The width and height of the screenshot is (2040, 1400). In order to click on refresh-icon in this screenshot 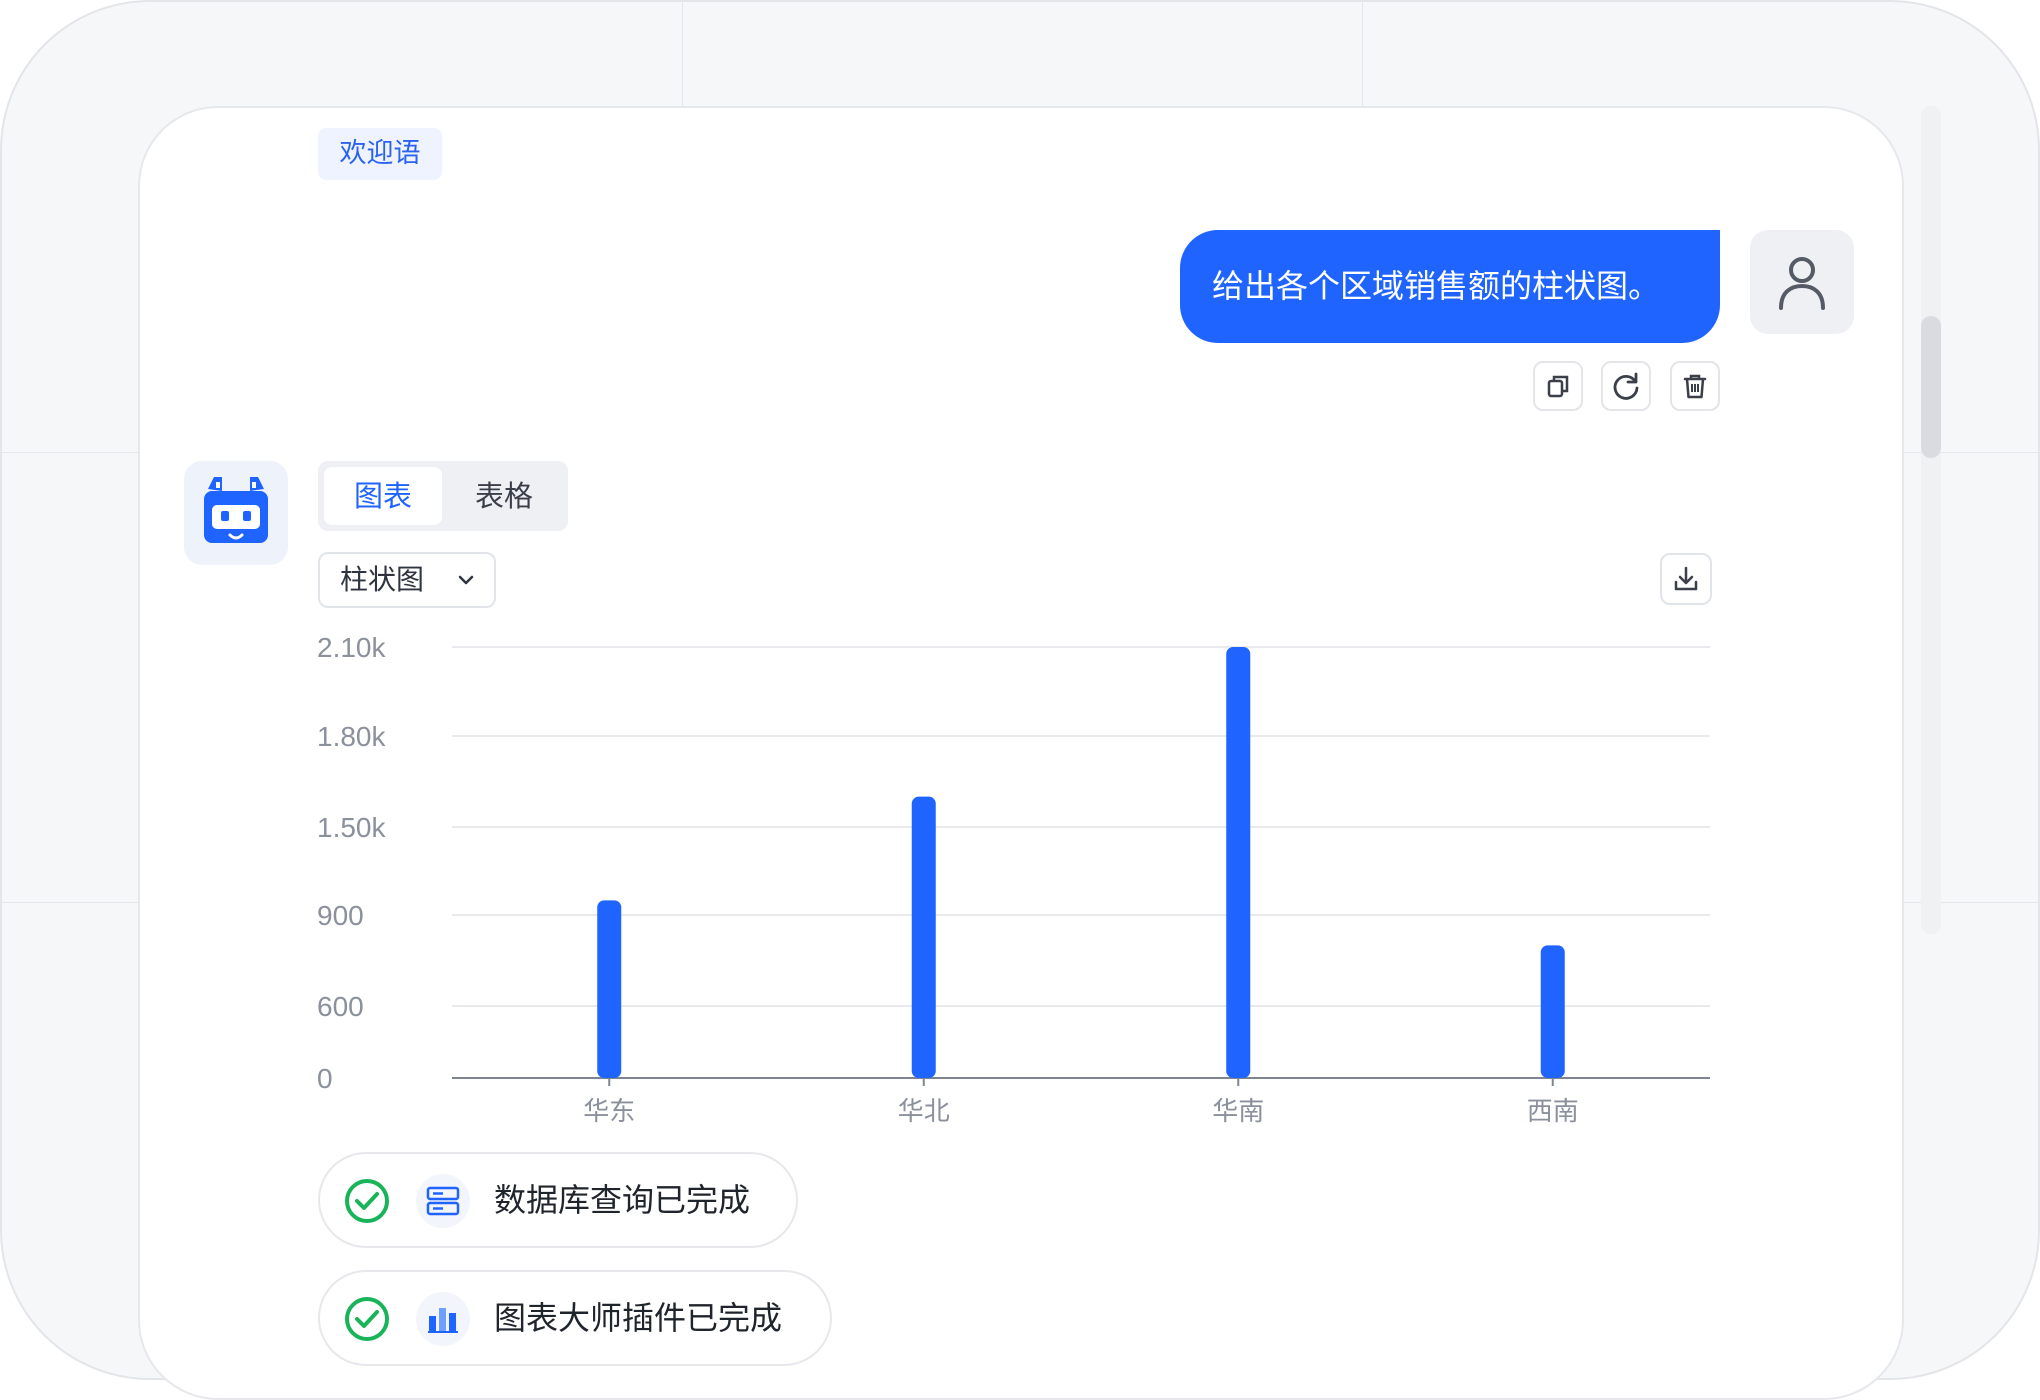, I will do `click(1626, 386)`.